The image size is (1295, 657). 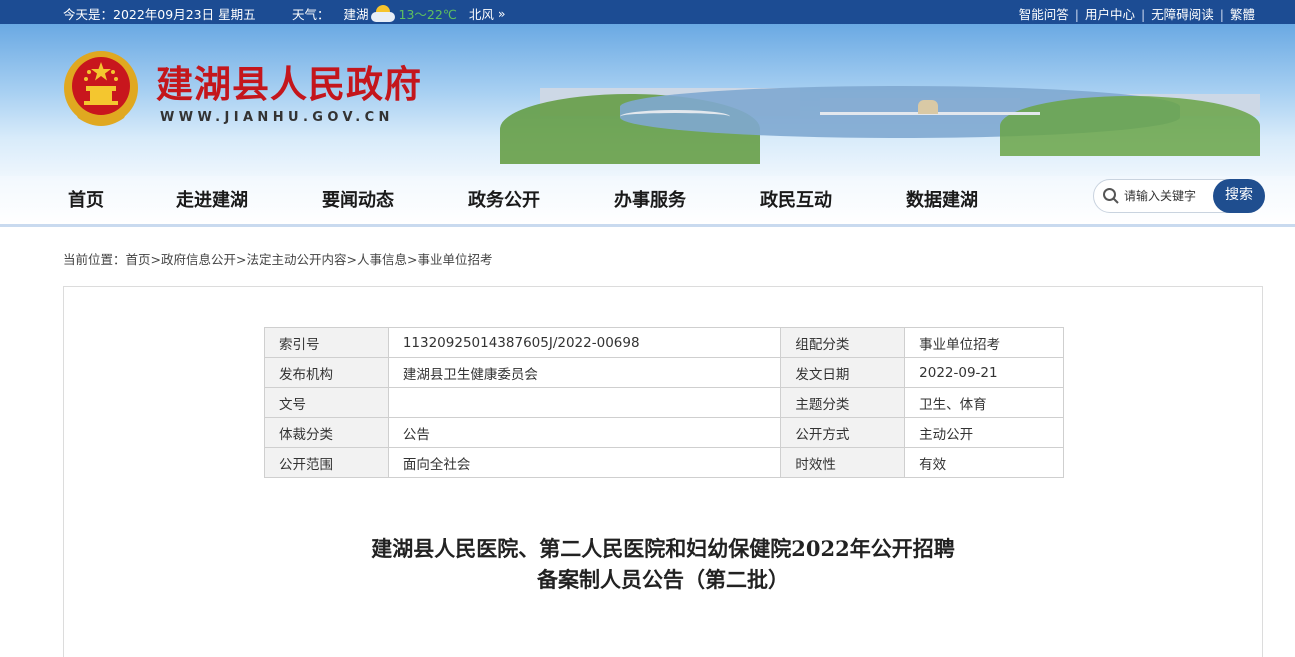 What do you see at coordinates (326, 372) in the screenshot?
I see `meta-key: 发布机构` at bounding box center [326, 372].